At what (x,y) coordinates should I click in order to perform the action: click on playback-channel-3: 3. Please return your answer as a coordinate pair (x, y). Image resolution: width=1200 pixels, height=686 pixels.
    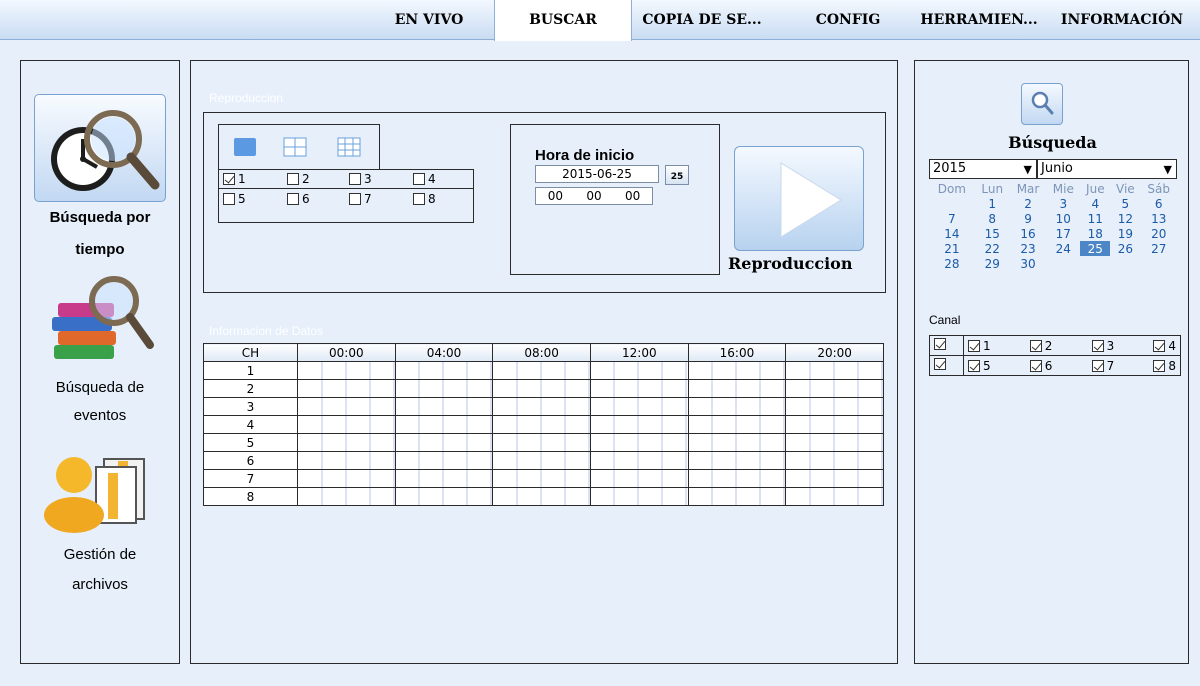
    Looking at the image, I should click on (360, 179).